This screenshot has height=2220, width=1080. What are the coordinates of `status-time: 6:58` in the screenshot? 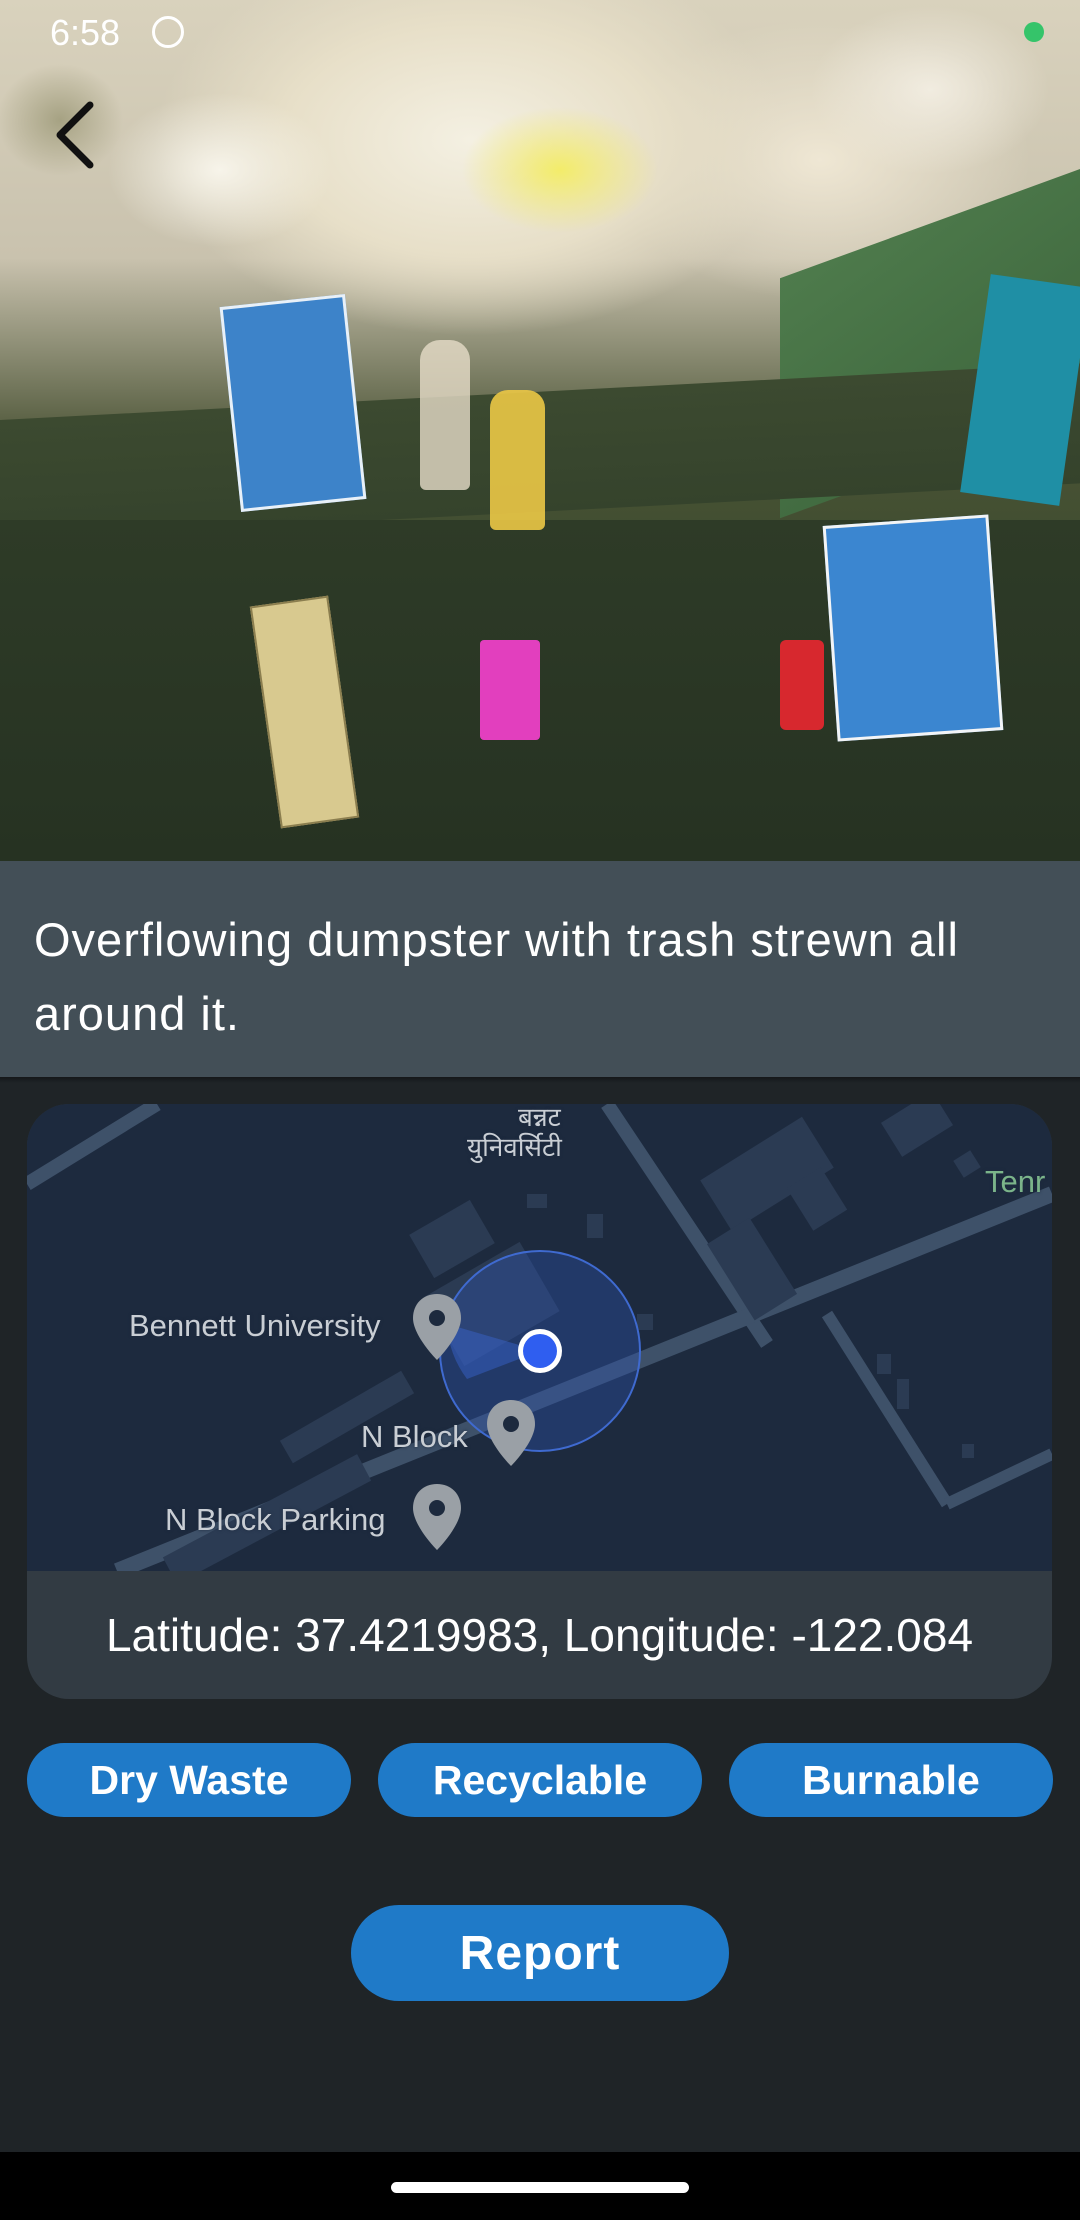 It's located at (85, 32).